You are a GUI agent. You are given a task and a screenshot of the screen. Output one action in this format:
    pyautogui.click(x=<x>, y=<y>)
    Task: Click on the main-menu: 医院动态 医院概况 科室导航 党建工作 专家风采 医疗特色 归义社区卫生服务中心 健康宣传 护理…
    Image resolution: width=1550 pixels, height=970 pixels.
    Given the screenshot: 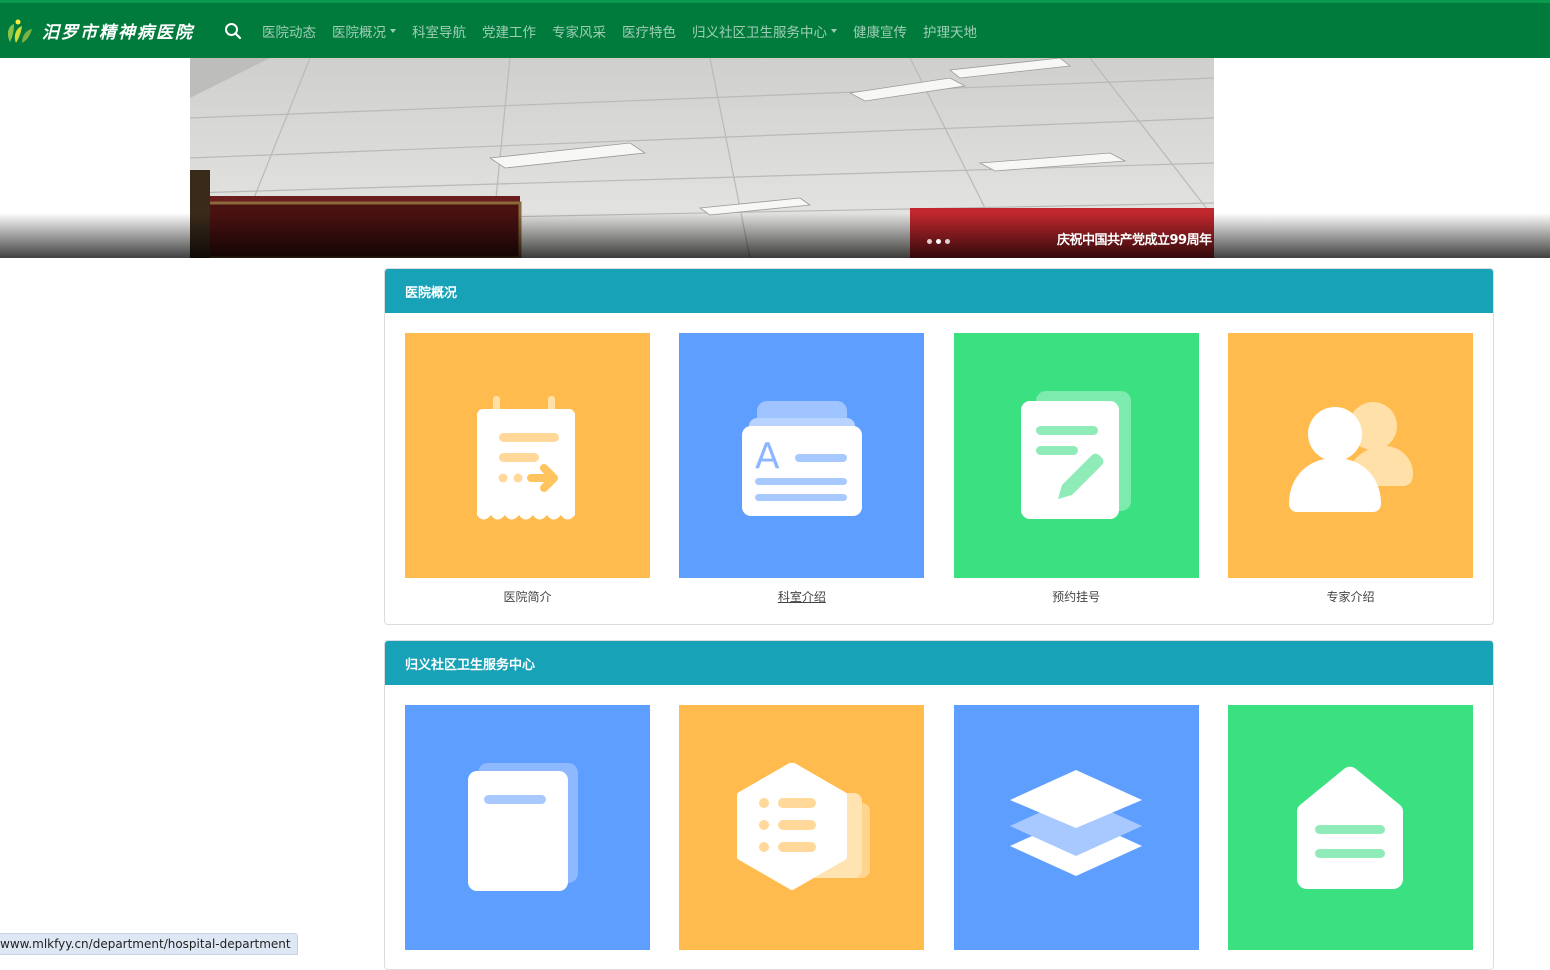 What is the action you would take?
    pyautogui.click(x=627, y=31)
    